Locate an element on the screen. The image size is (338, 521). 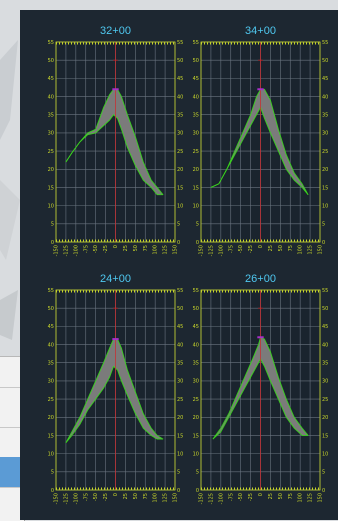
chart-title: 32+00 is located at coordinates (115, 31).